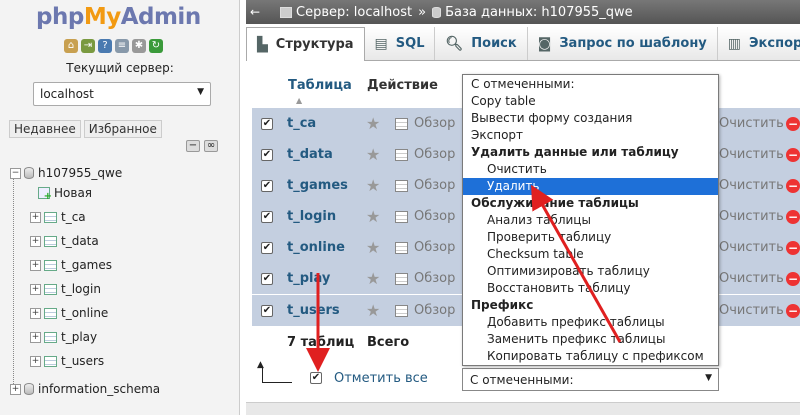 The width and height of the screenshot is (800, 415). I want to click on dropdown-option: Экспорт, so click(590, 135).